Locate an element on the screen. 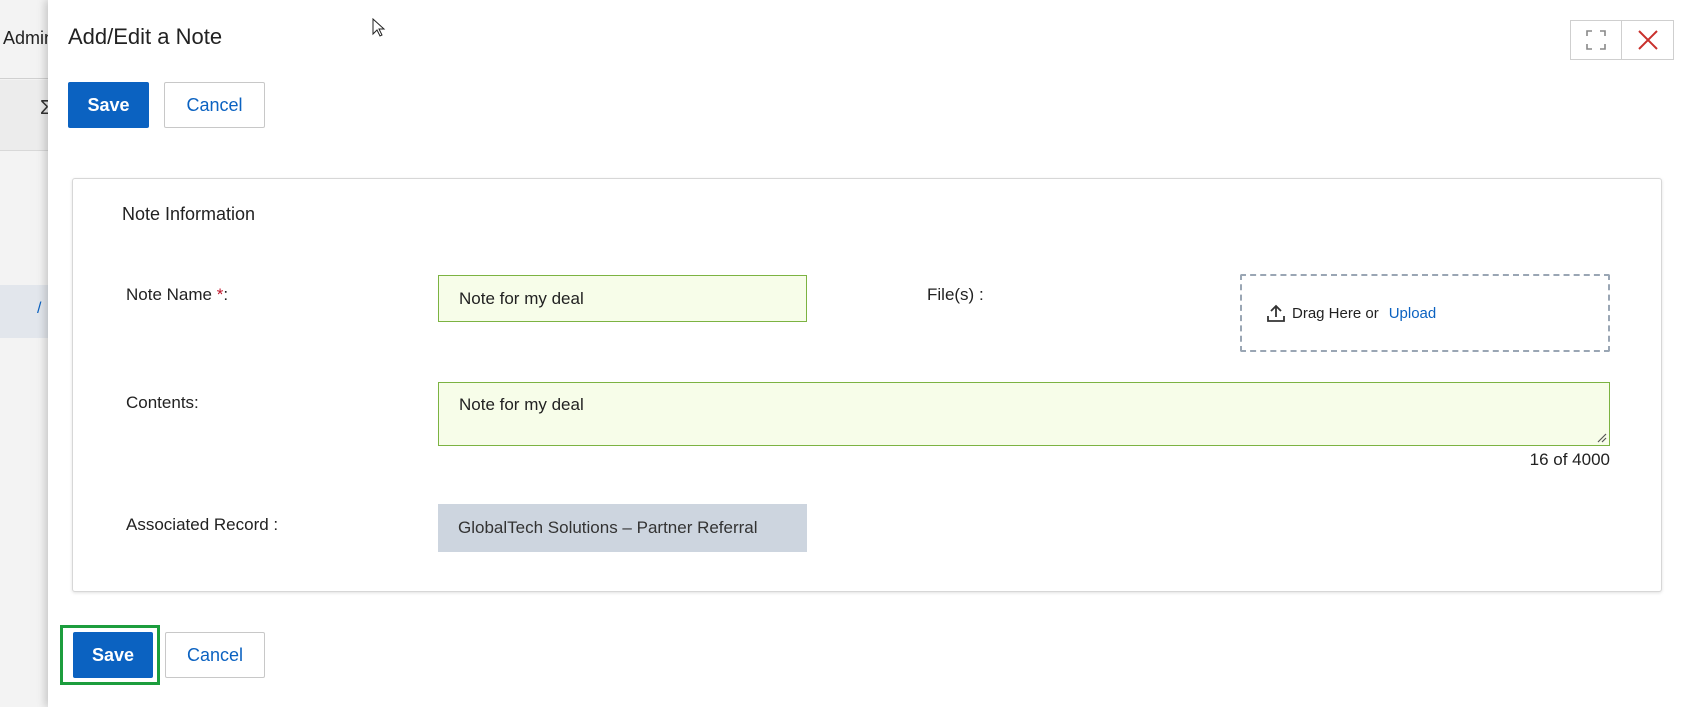 Image resolution: width=1699 pixels, height=707 pixels. contents-label: Contents: is located at coordinates (162, 402).